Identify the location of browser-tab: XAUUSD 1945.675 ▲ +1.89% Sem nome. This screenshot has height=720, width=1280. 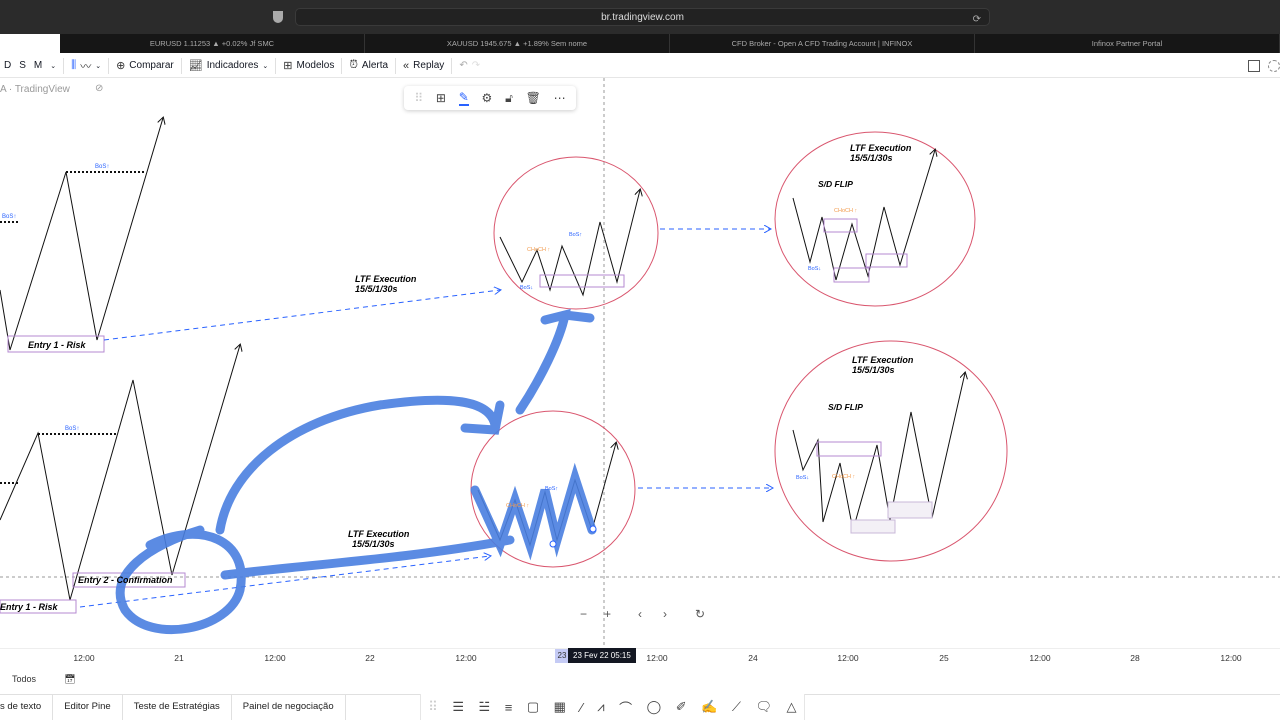
(517, 43).